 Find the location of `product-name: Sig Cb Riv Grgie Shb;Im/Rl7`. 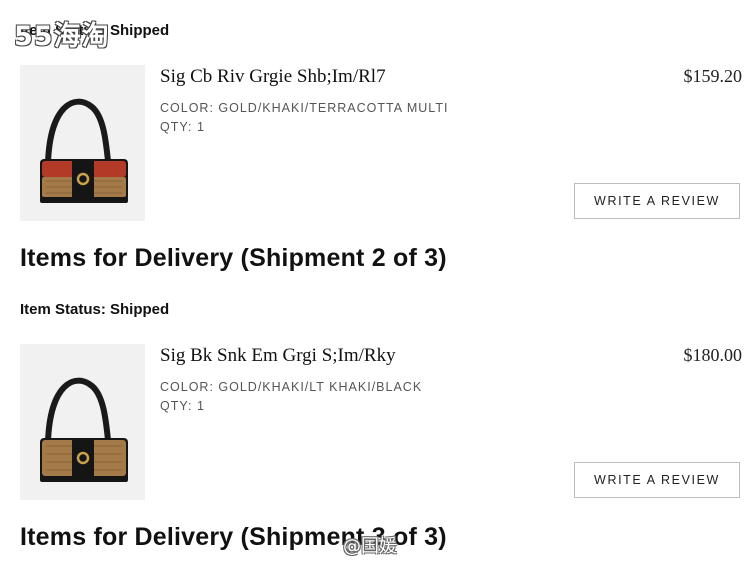

product-name: Sig Cb Riv Grgie Shb;Im/Rl7 is located at coordinates (273, 77).